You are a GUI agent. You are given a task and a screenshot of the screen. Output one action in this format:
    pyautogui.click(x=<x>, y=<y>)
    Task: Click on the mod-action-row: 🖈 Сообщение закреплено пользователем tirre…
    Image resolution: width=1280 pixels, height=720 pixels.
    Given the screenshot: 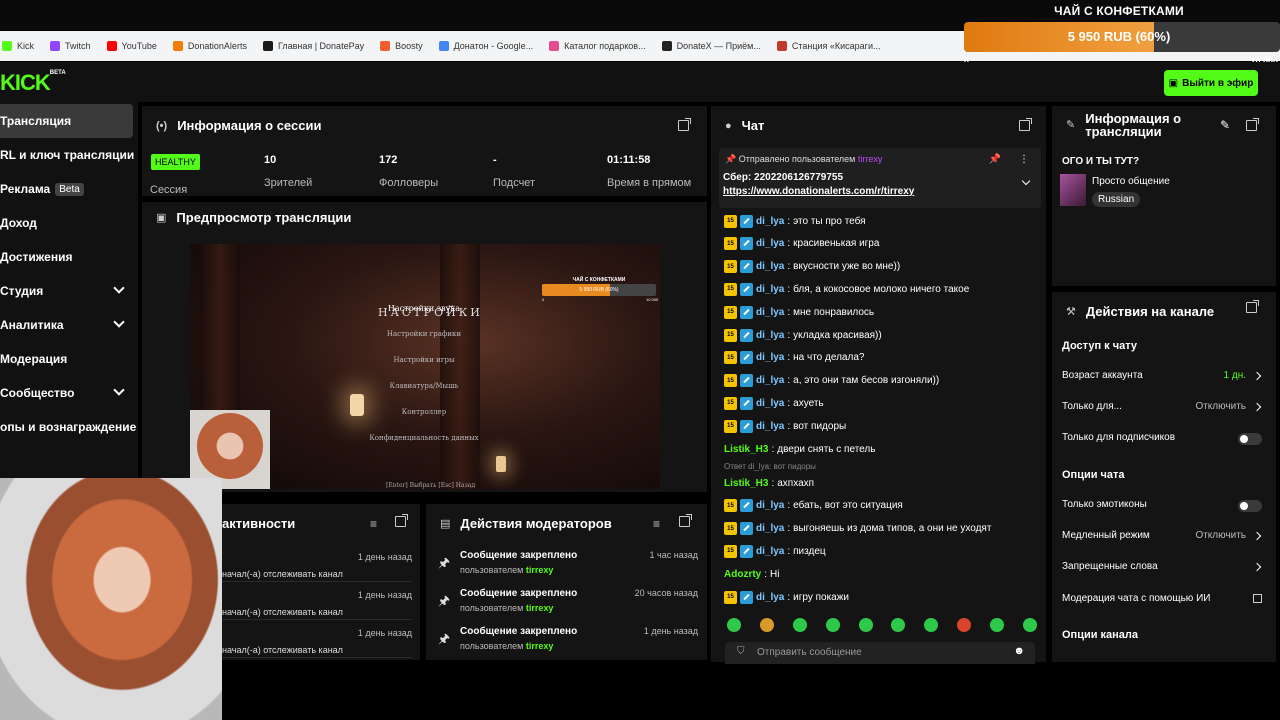 What is the action you would take?
    pyautogui.click(x=568, y=607)
    